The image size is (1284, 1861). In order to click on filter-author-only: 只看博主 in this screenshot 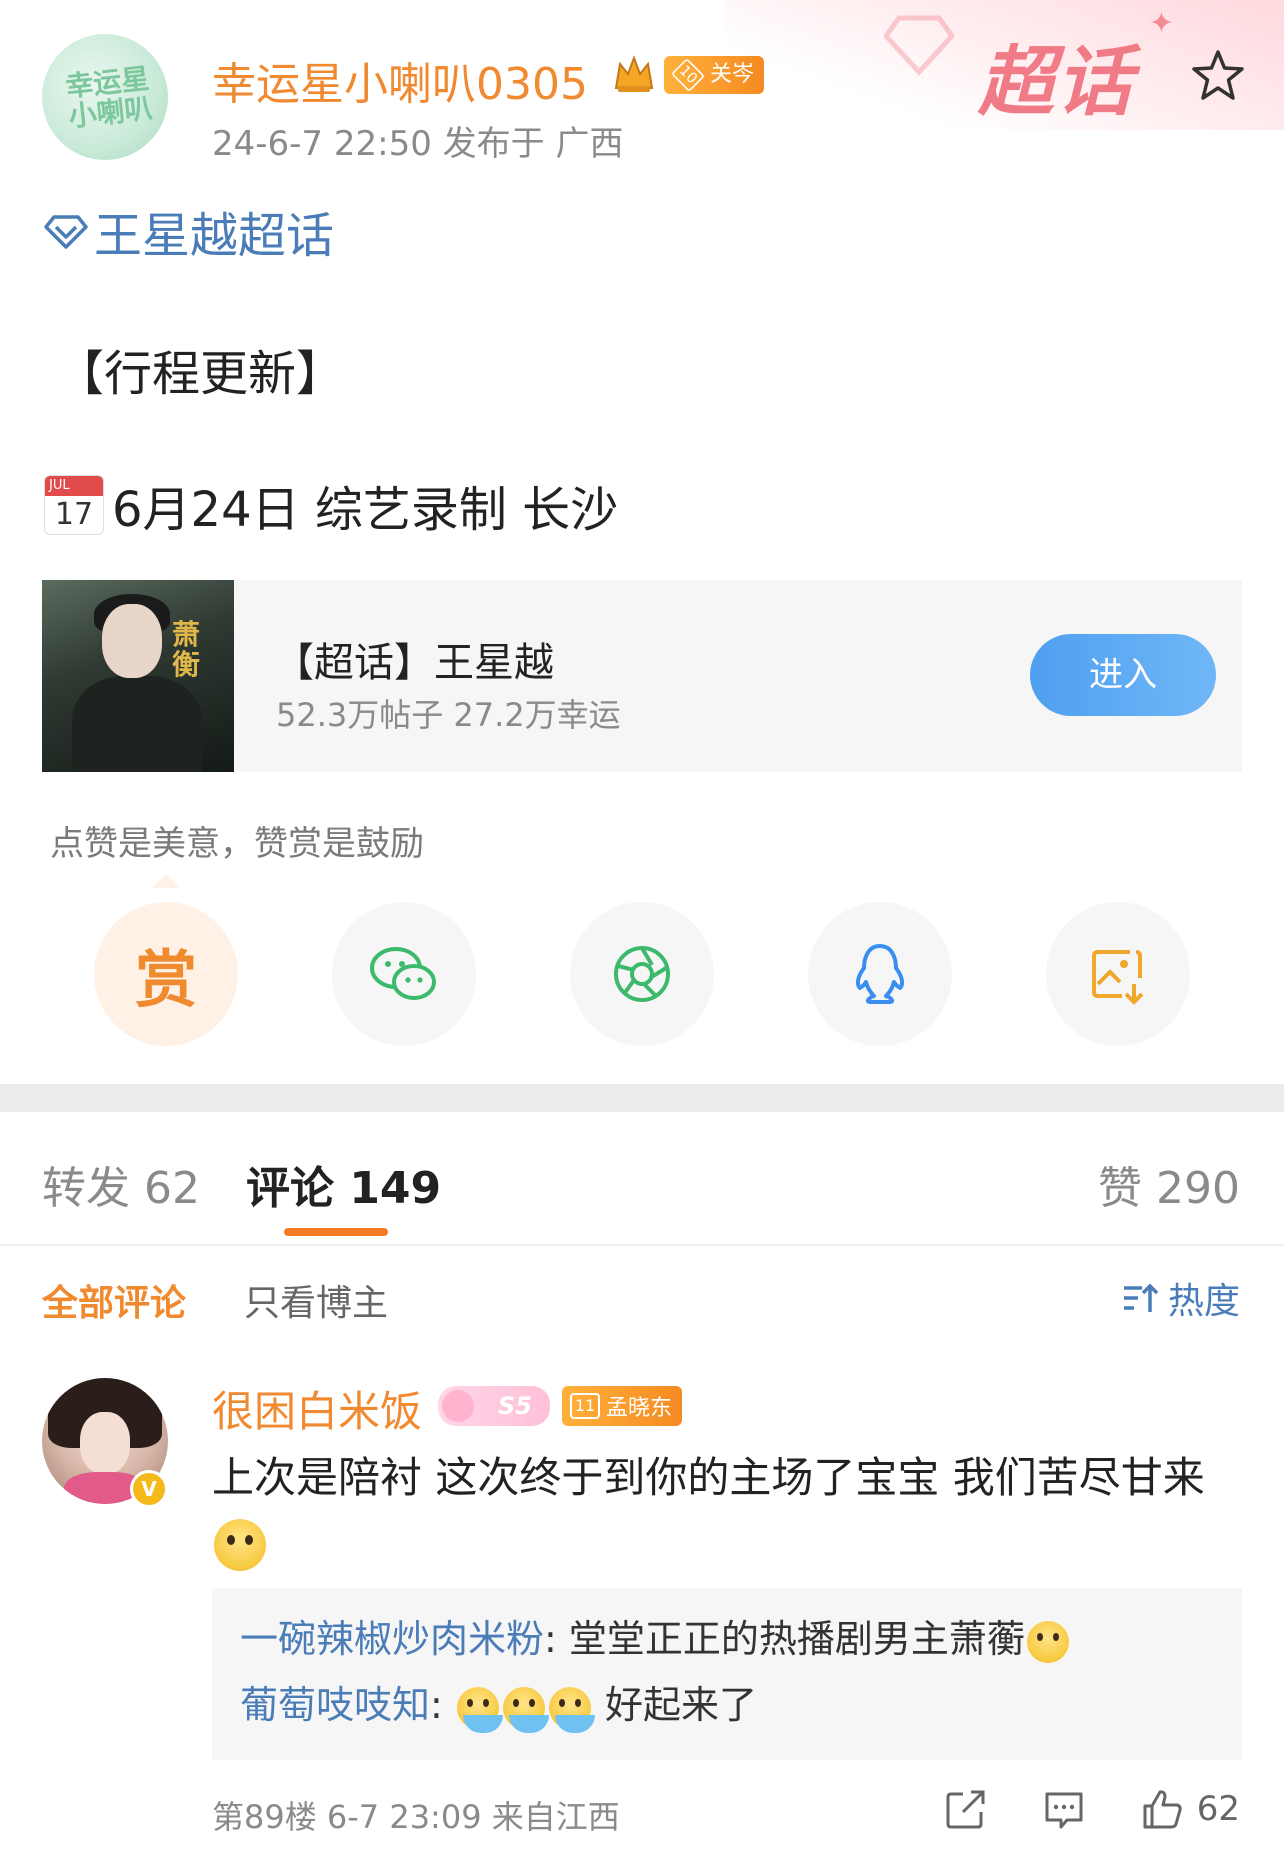, I will do `click(316, 1300)`.